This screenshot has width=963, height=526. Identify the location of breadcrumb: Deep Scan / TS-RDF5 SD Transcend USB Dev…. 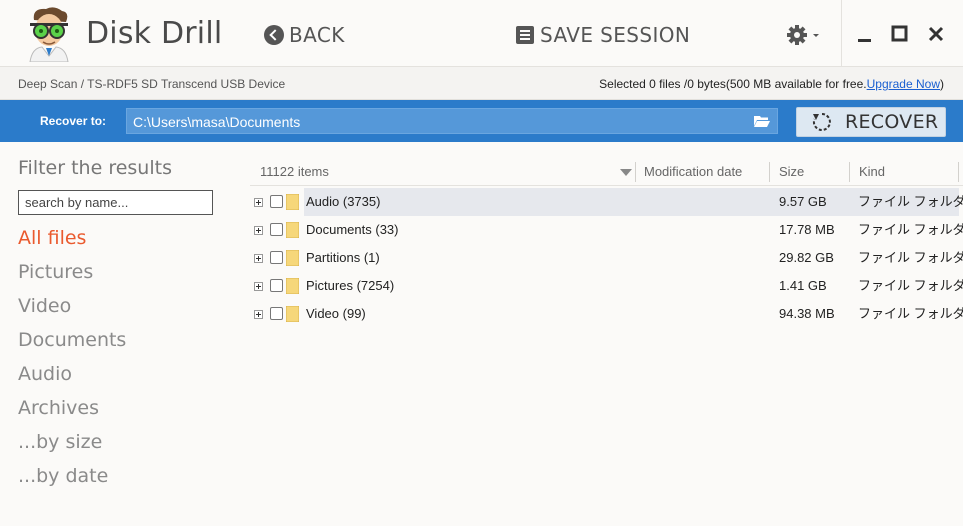
(152, 84).